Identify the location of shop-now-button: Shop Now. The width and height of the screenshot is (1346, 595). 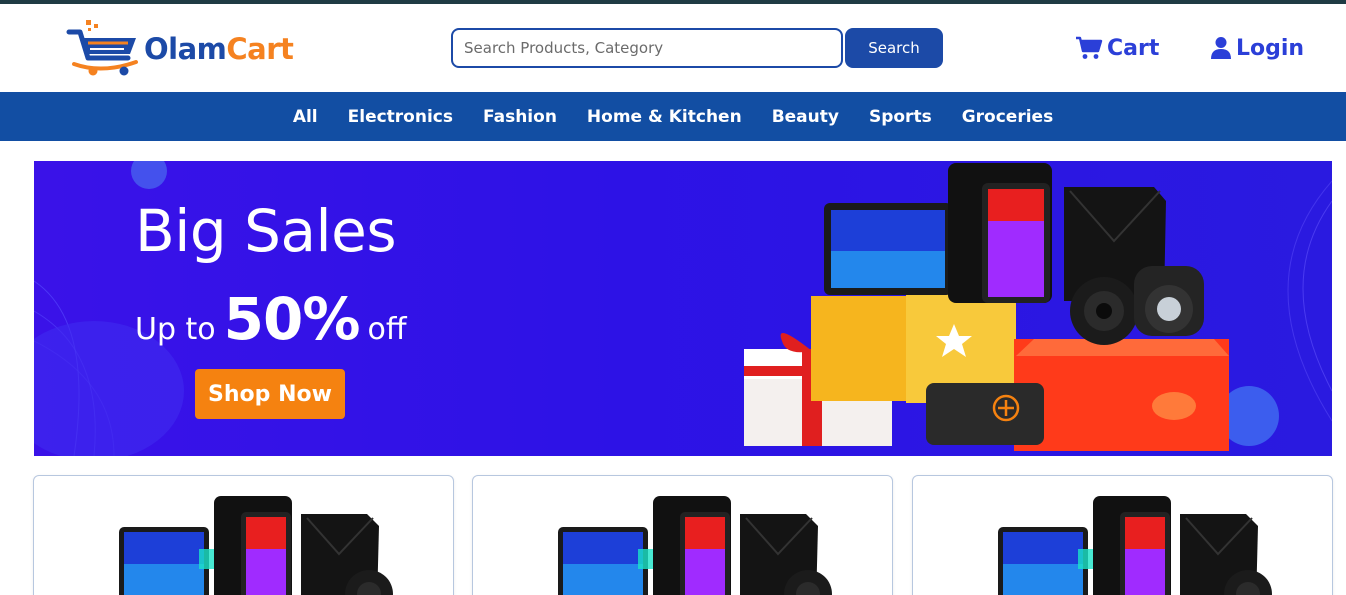
(270, 394).